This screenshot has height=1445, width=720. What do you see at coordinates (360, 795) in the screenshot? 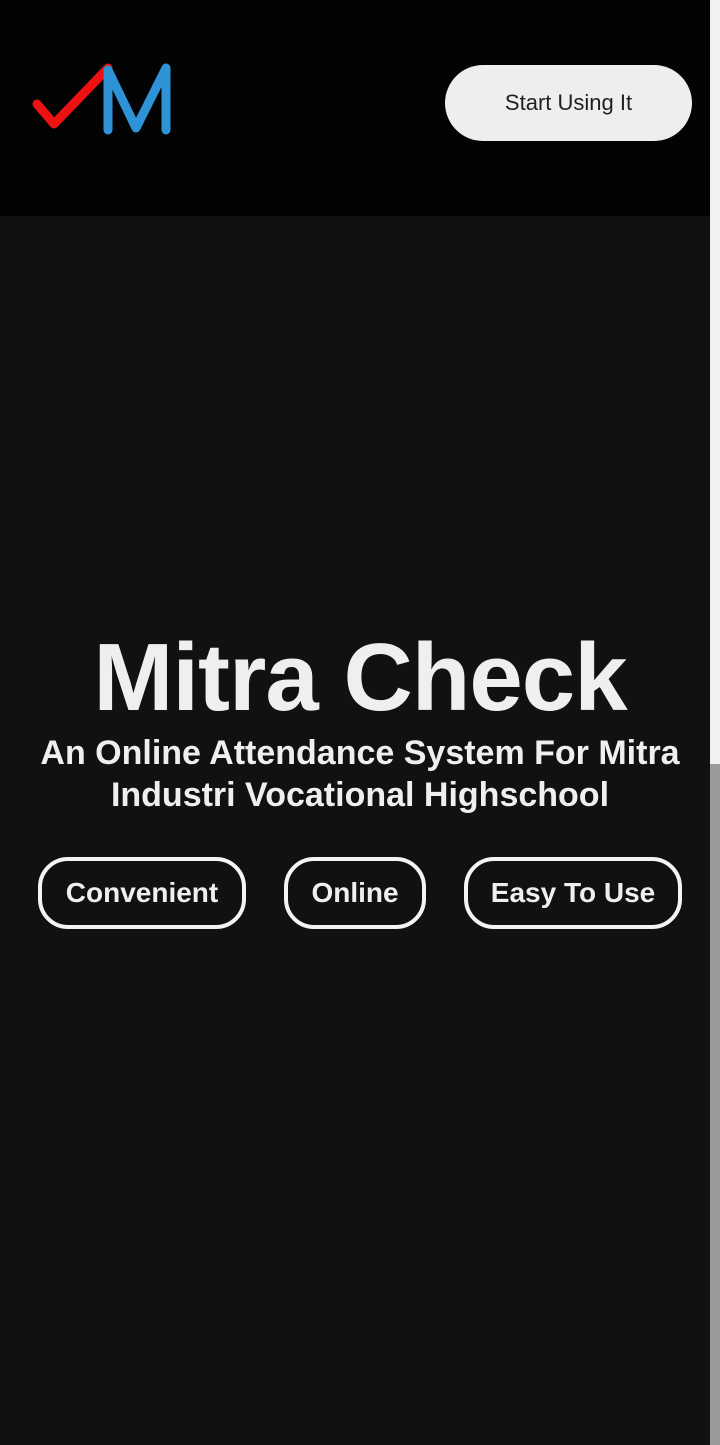
I see `hero-subtitle-line-2: Industri Vocational Highschool` at bounding box center [360, 795].